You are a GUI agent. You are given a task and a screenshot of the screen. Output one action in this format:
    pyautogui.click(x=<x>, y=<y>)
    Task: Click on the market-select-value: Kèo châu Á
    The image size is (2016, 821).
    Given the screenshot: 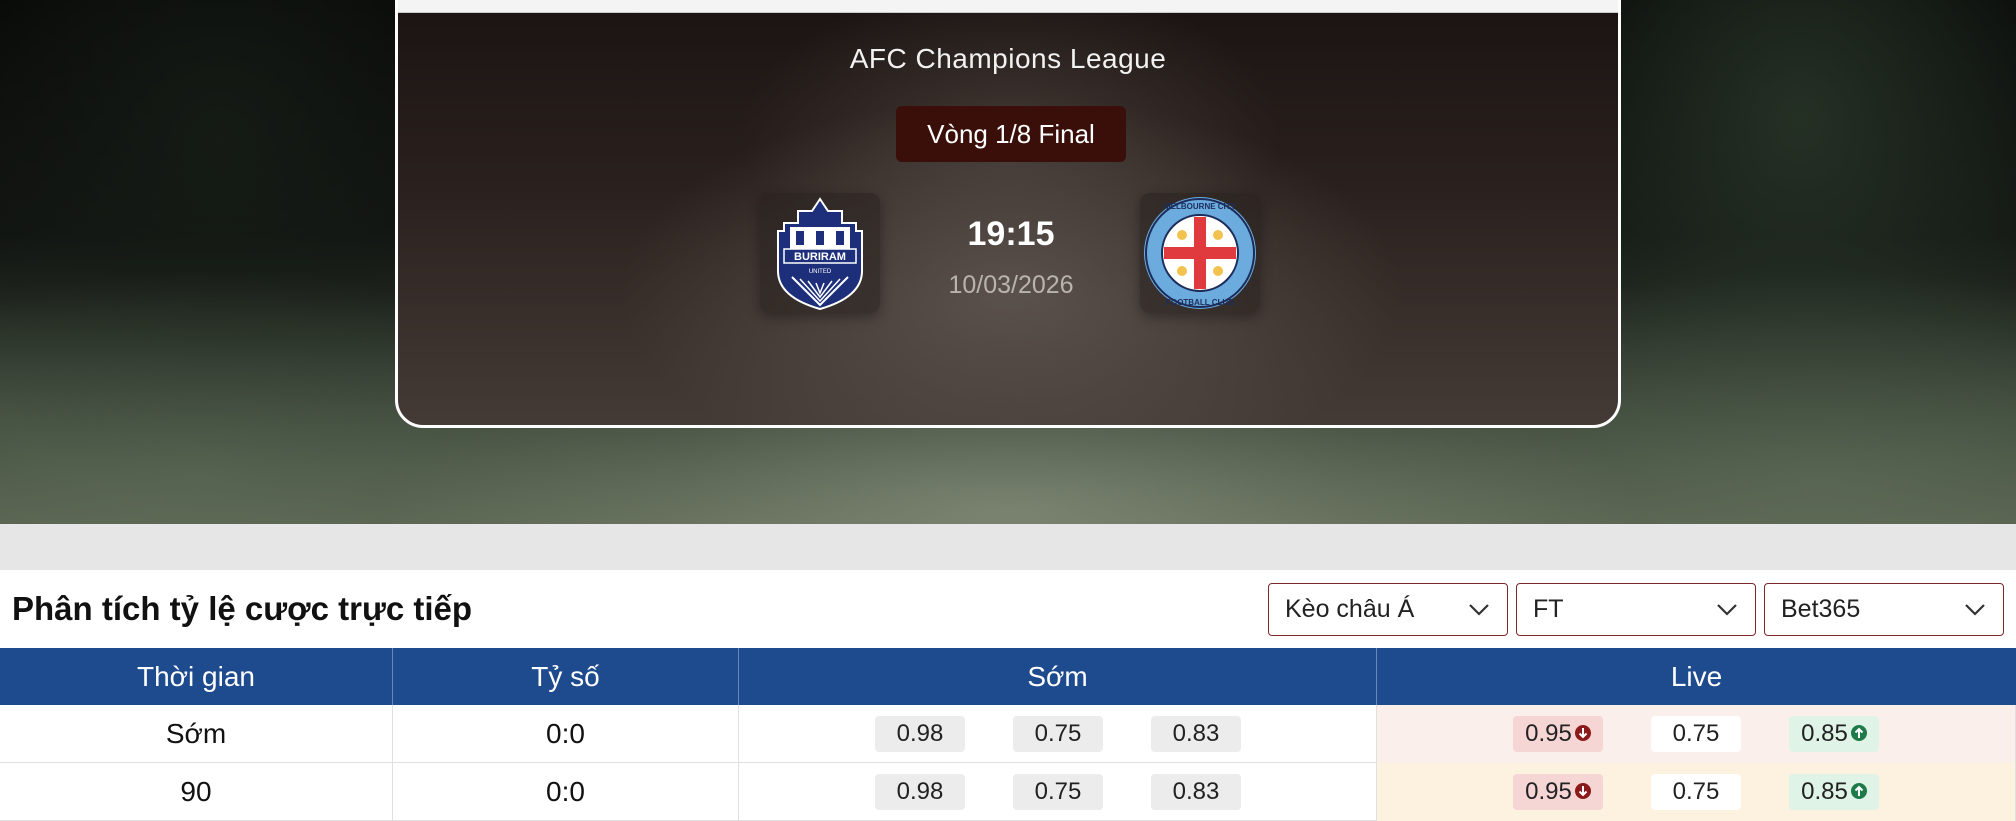 What is the action you would take?
    pyautogui.click(x=1350, y=609)
    